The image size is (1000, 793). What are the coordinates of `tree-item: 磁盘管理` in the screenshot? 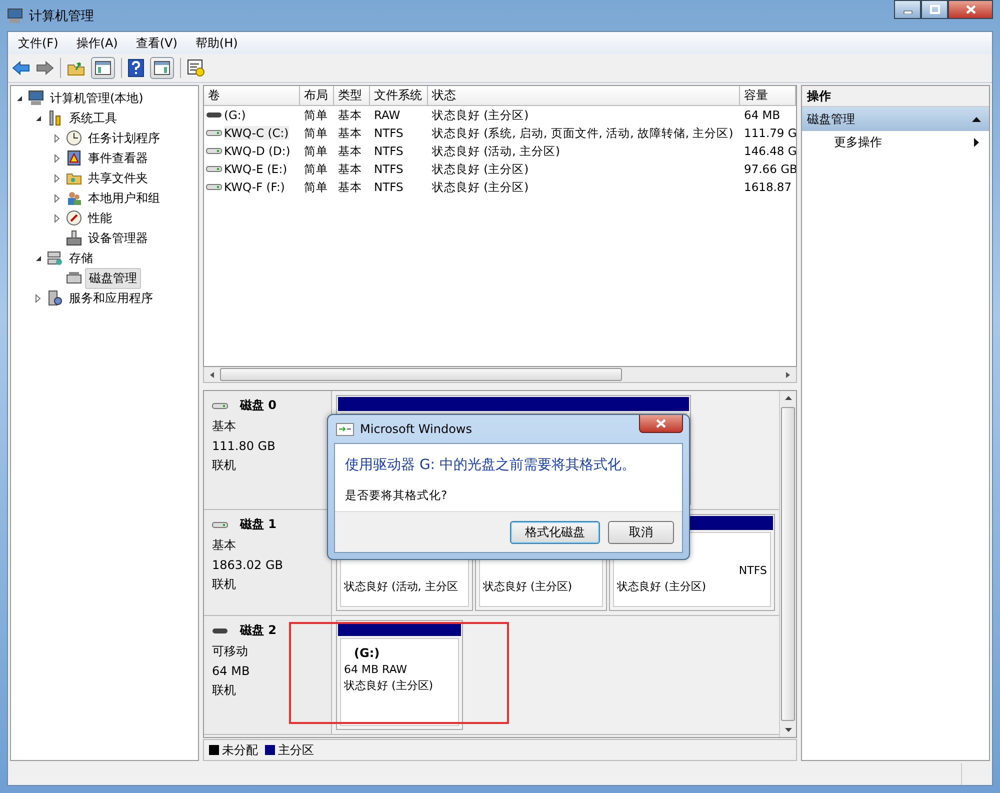 It's located at (113, 278).